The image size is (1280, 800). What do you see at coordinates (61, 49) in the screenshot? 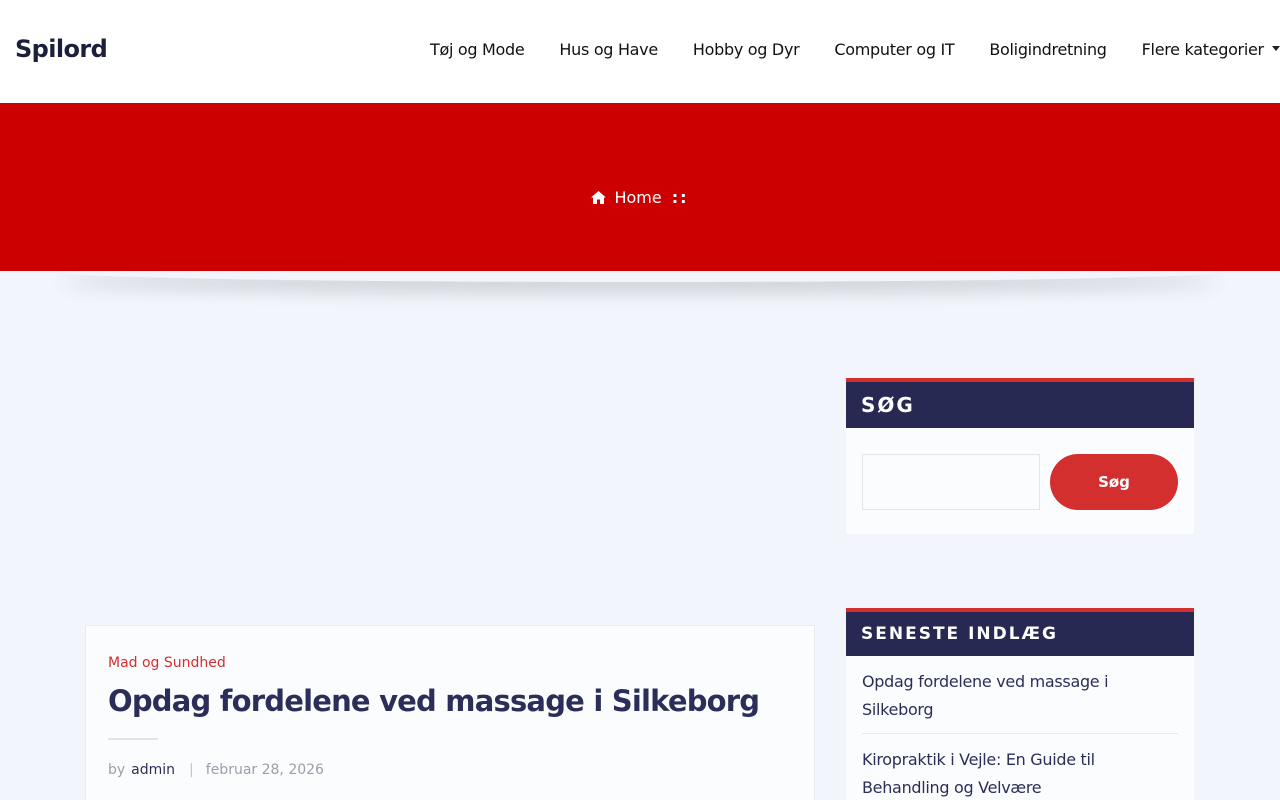
I see `site-logo: Spilord` at bounding box center [61, 49].